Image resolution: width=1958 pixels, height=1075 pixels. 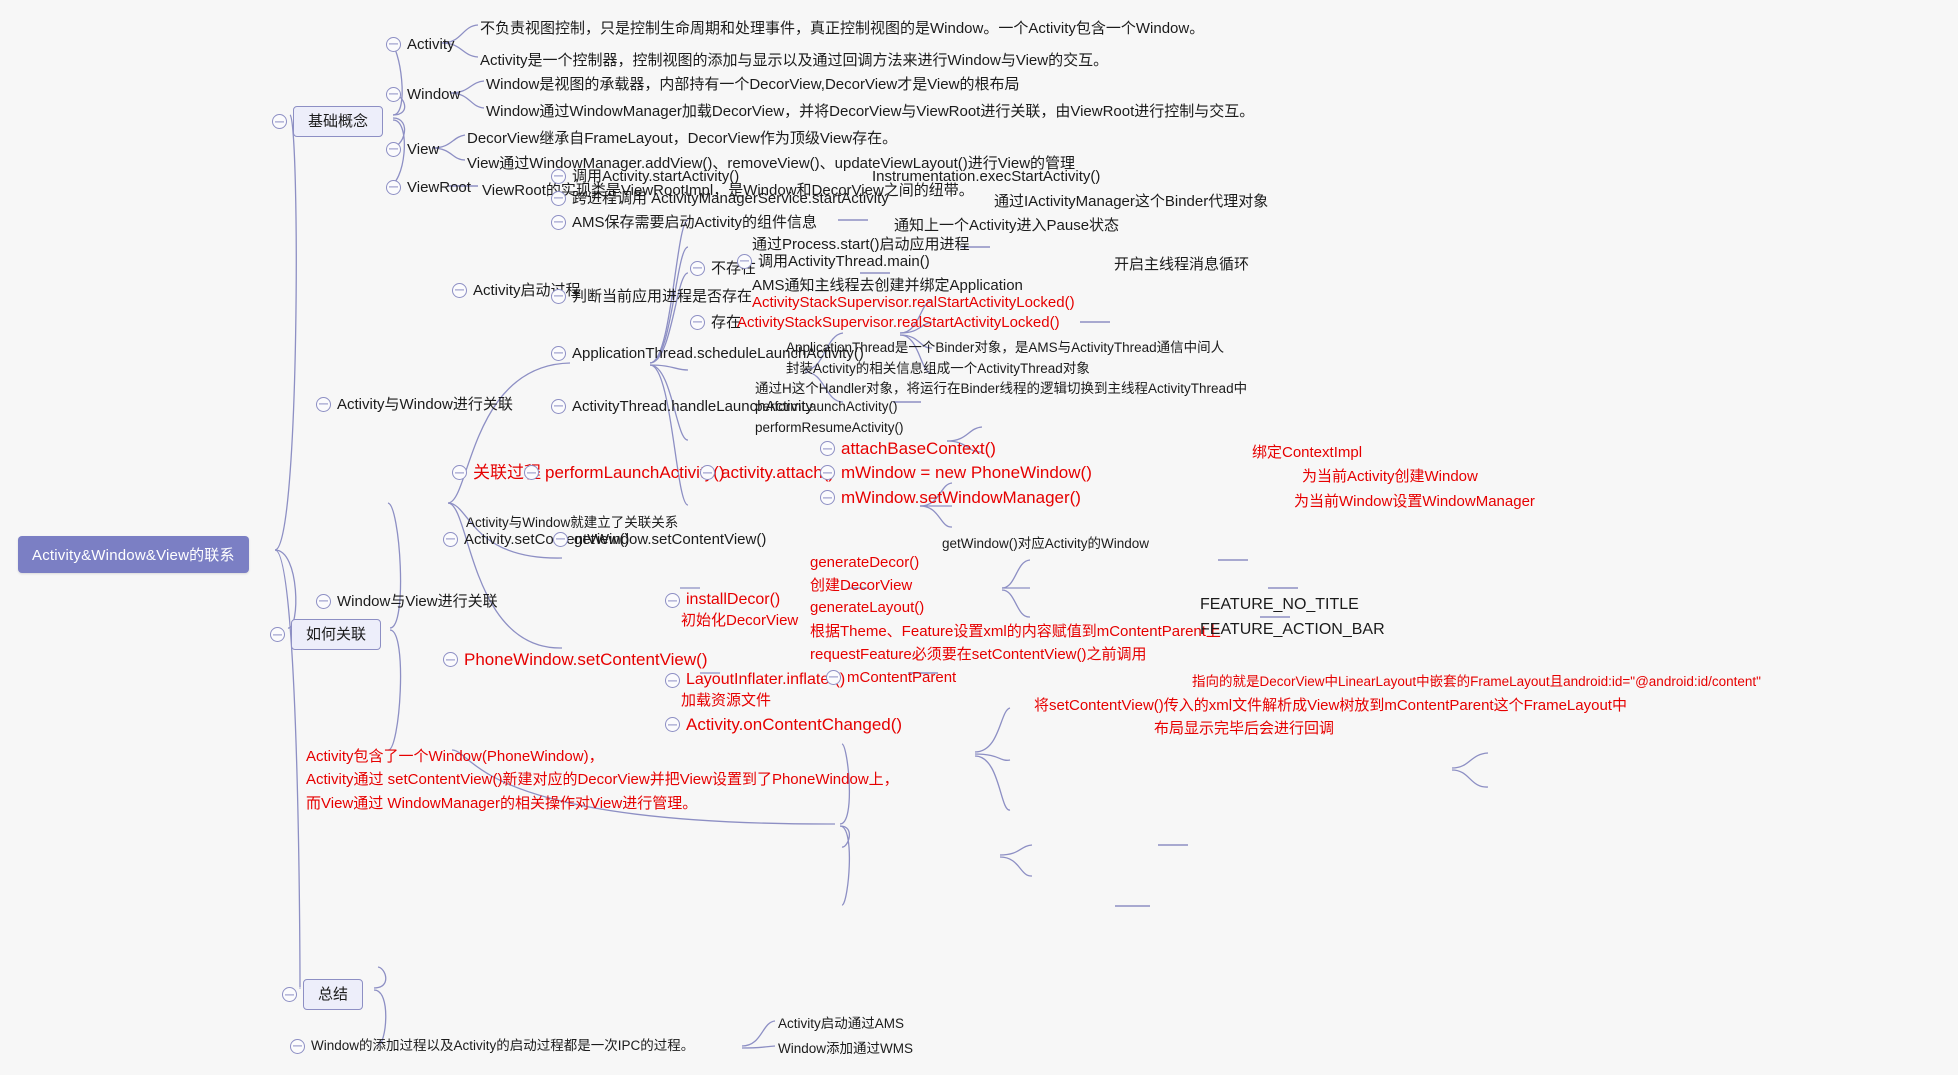 I want to click on root-label: Activity&Window&View的联系, so click(x=133, y=555).